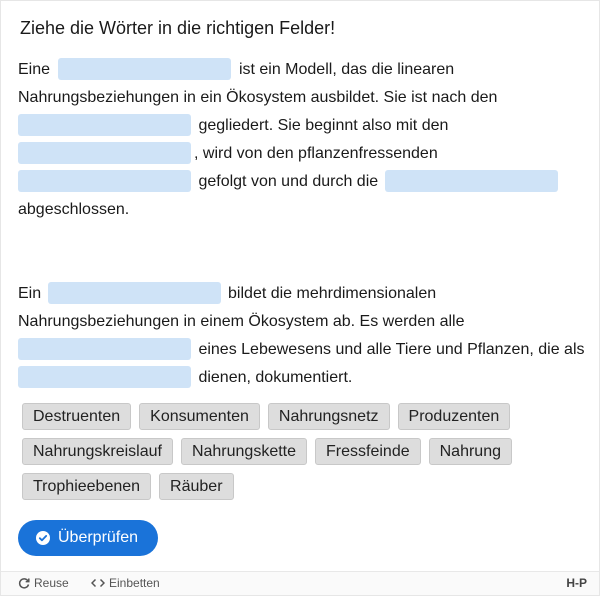  Describe the element at coordinates (328, 416) in the screenshot. I see `draggable-word: Nahrungsnetz` at that location.